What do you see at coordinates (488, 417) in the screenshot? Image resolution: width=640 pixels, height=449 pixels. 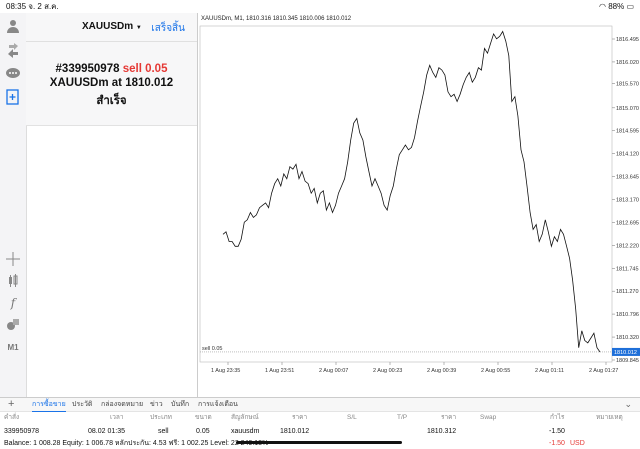 I see `col-swap: Swap` at bounding box center [488, 417].